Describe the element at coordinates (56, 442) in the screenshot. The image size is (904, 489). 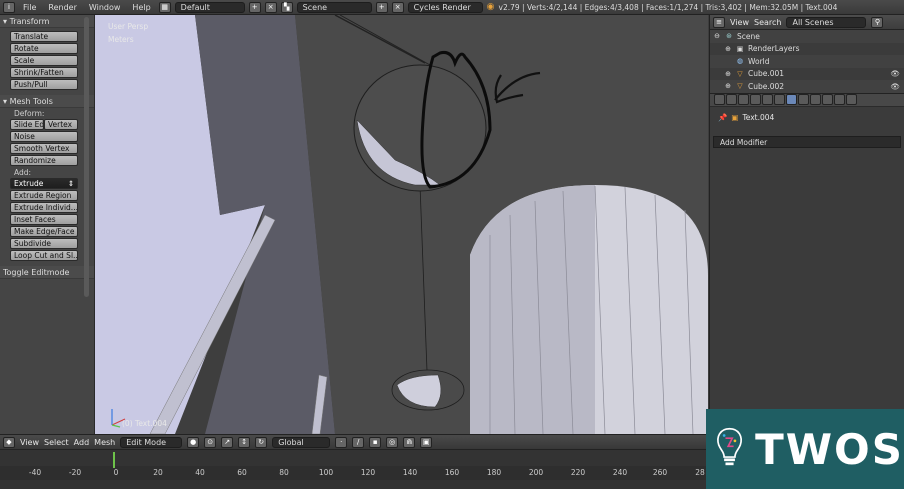
I see `viewport-select-menu: Select` at that location.